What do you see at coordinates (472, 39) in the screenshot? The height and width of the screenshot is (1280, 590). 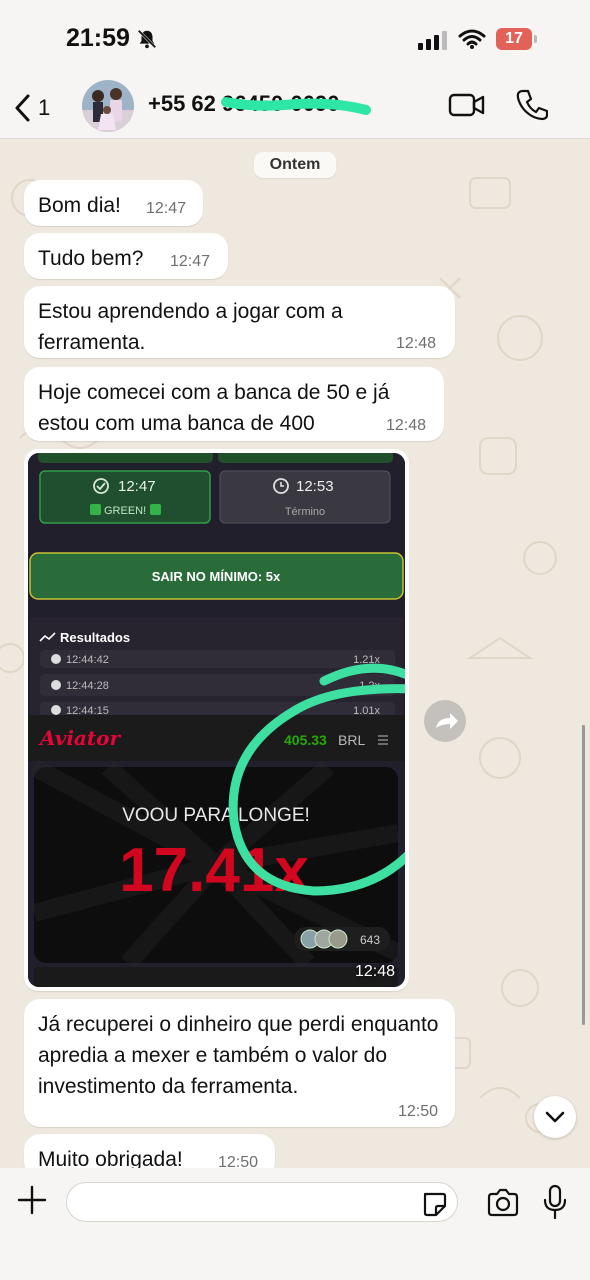 I see `wifi-icon` at bounding box center [472, 39].